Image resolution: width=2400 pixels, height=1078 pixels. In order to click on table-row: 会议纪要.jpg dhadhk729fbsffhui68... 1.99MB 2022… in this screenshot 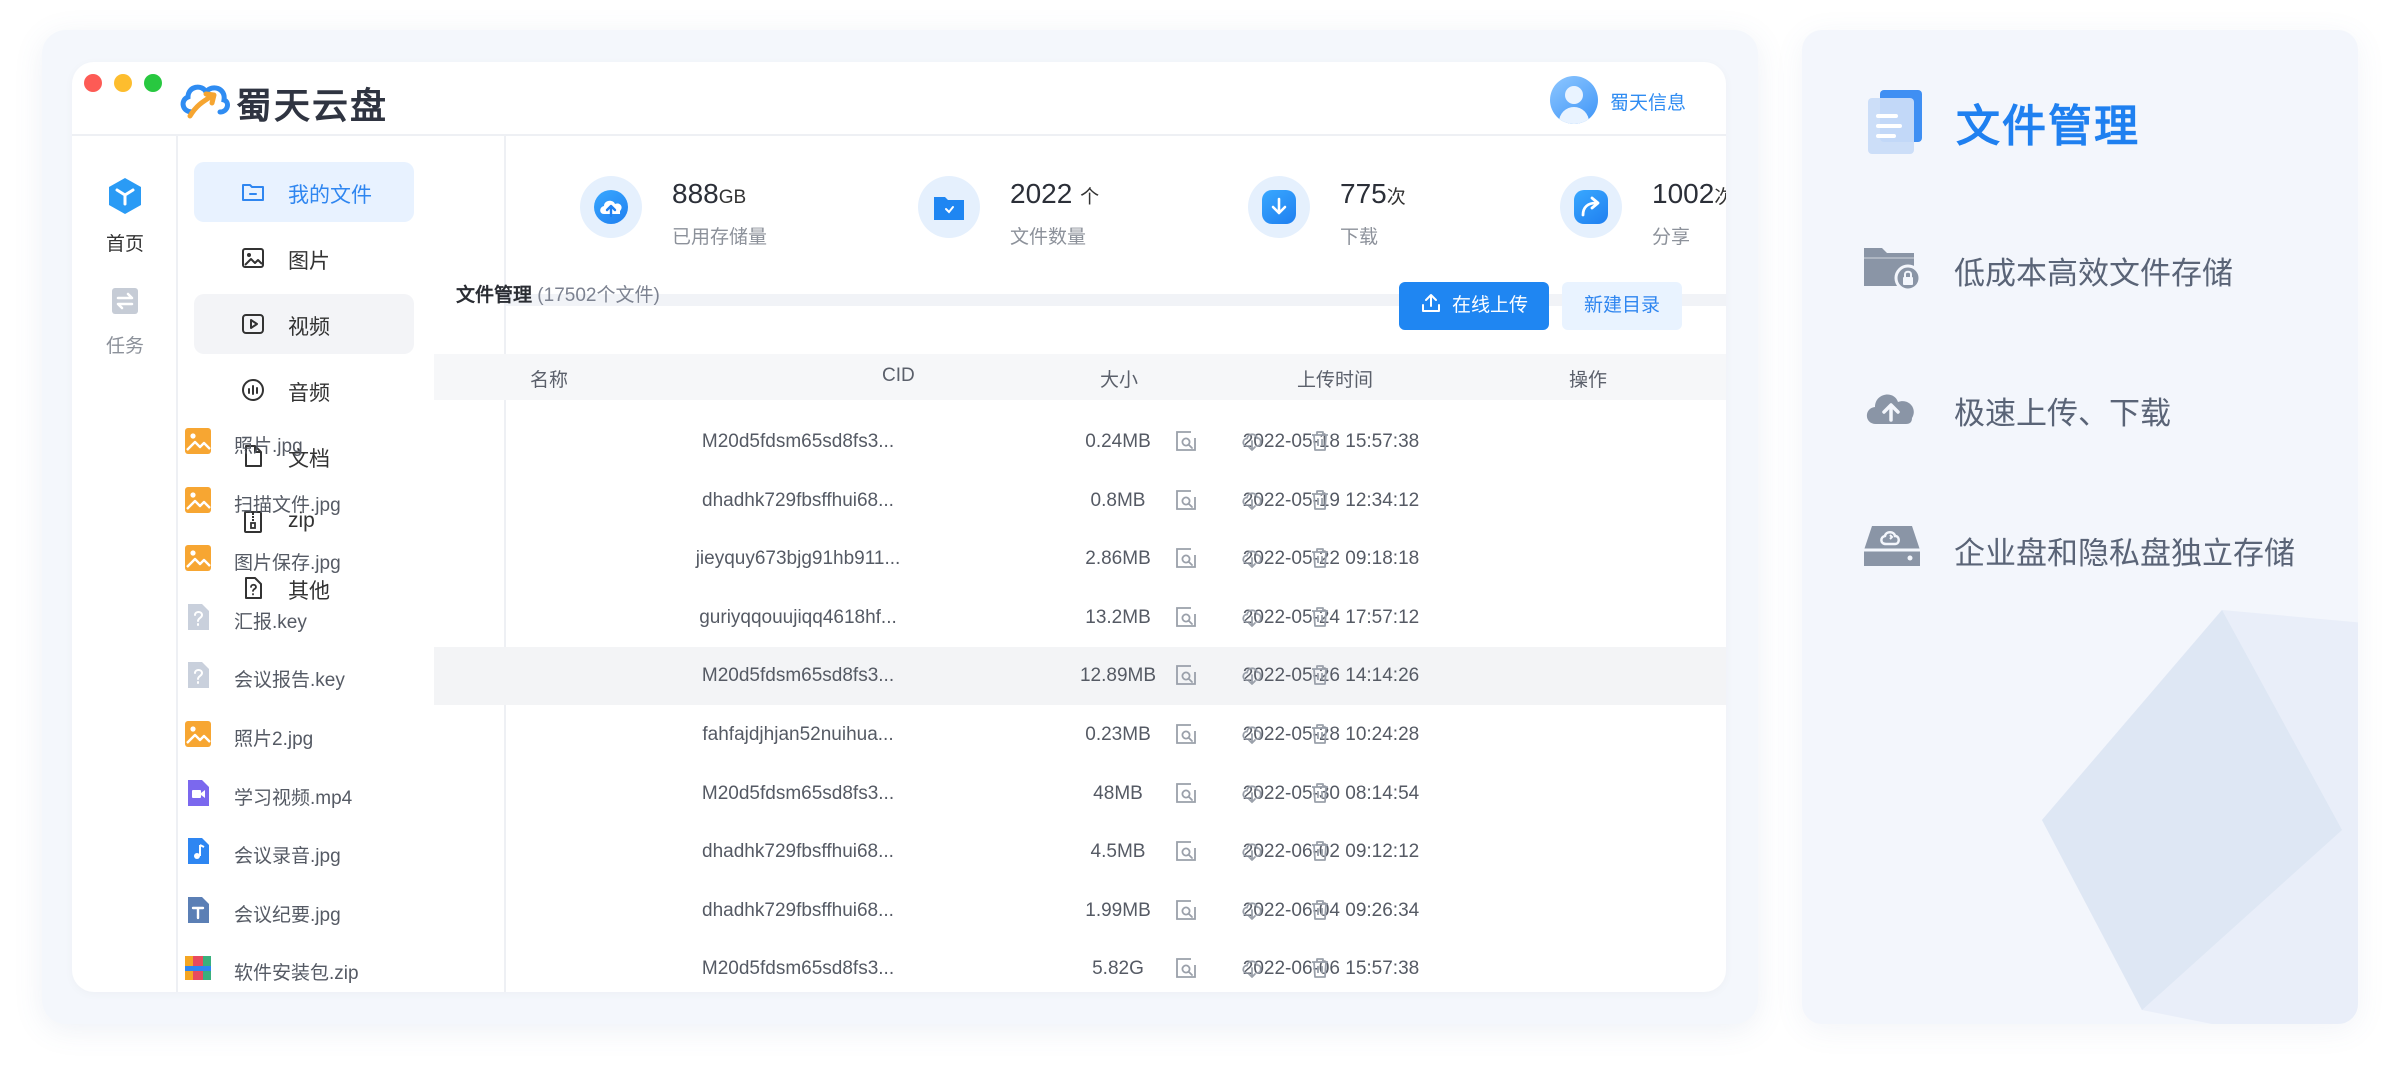, I will do `click(899, 911)`.